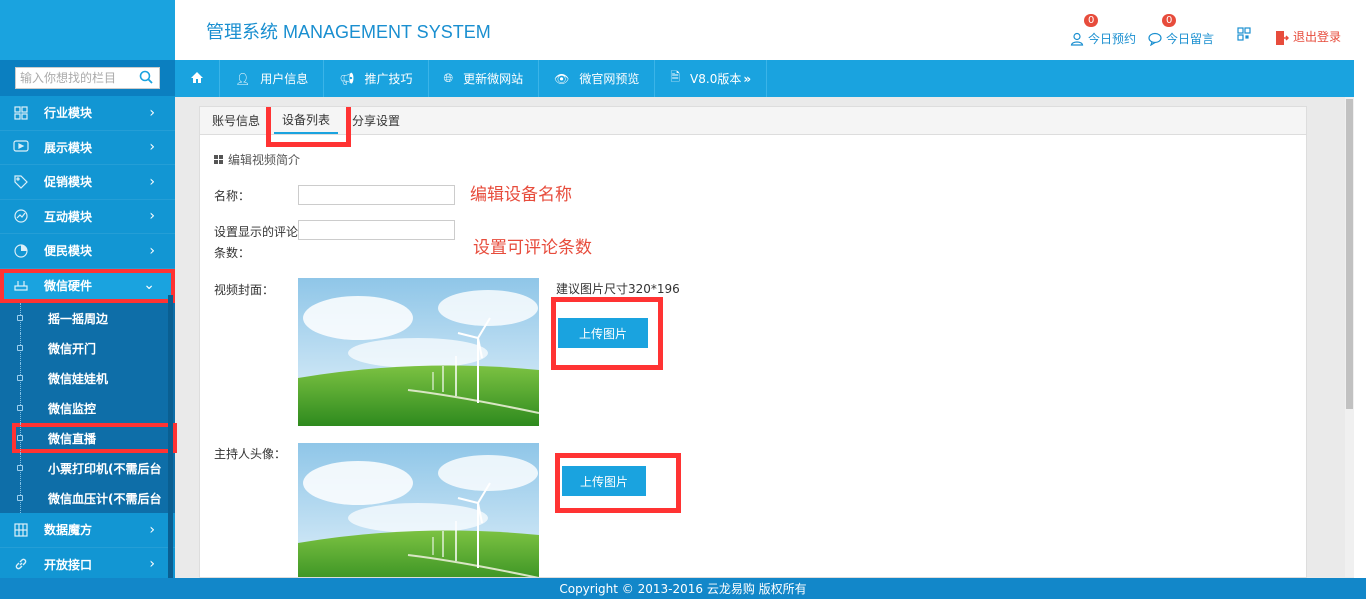 The height and width of the screenshot is (599, 1366). Describe the element at coordinates (68, 182) in the screenshot. I see `sidebar-item-label: 促销模块` at that location.